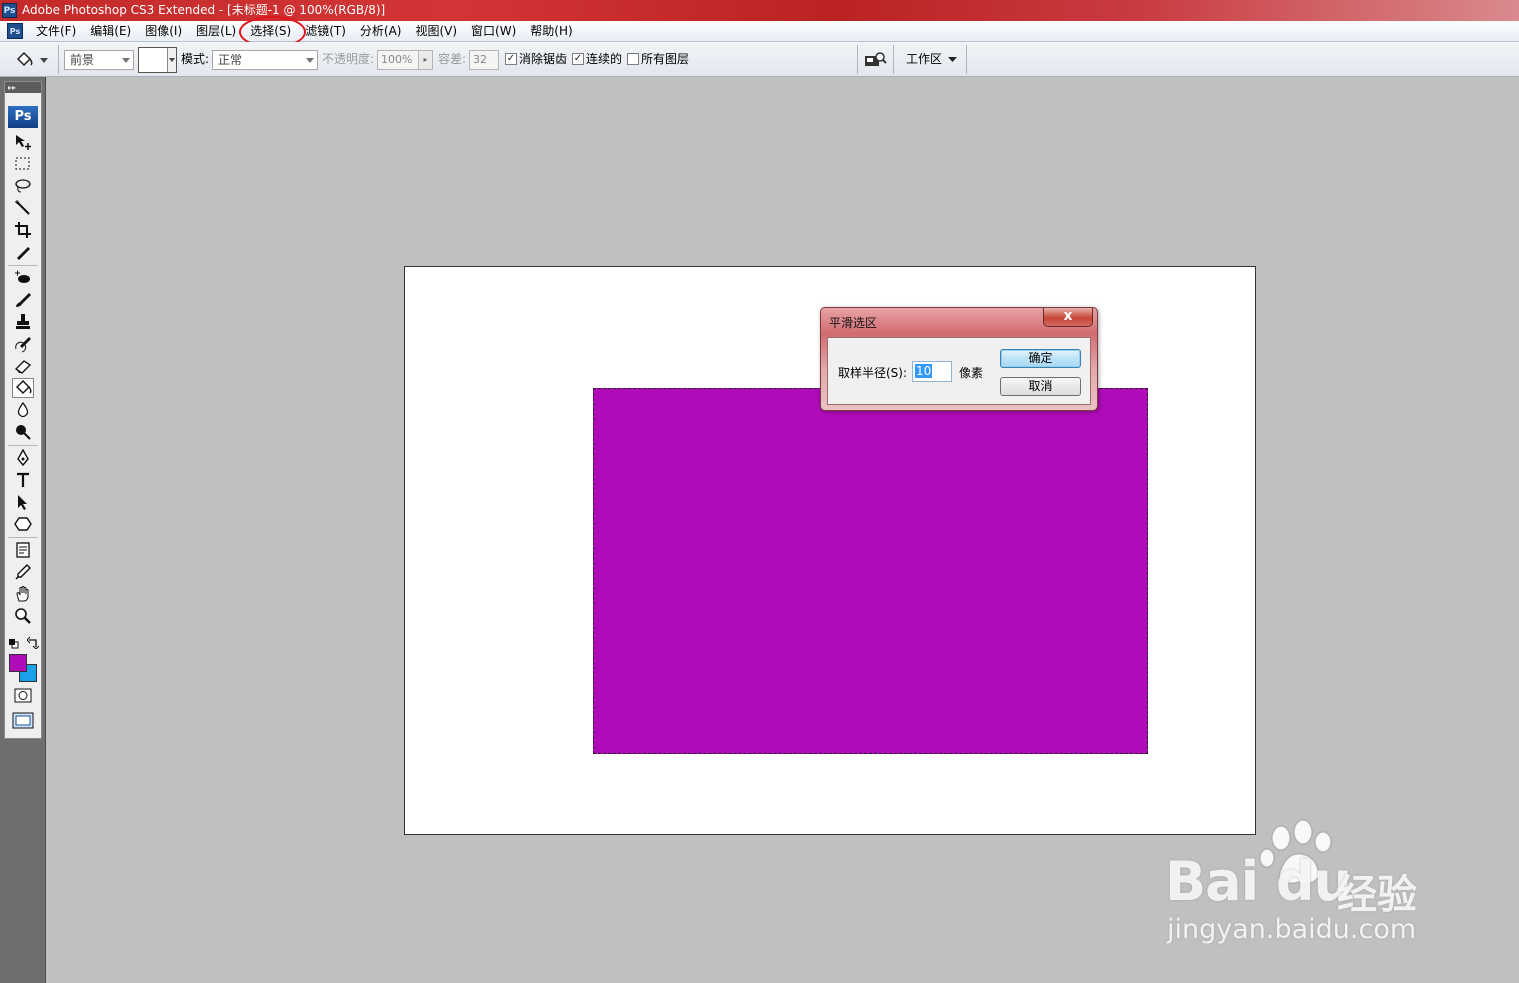 This screenshot has width=1519, height=983. I want to click on clone-stamp-tool, so click(23, 322).